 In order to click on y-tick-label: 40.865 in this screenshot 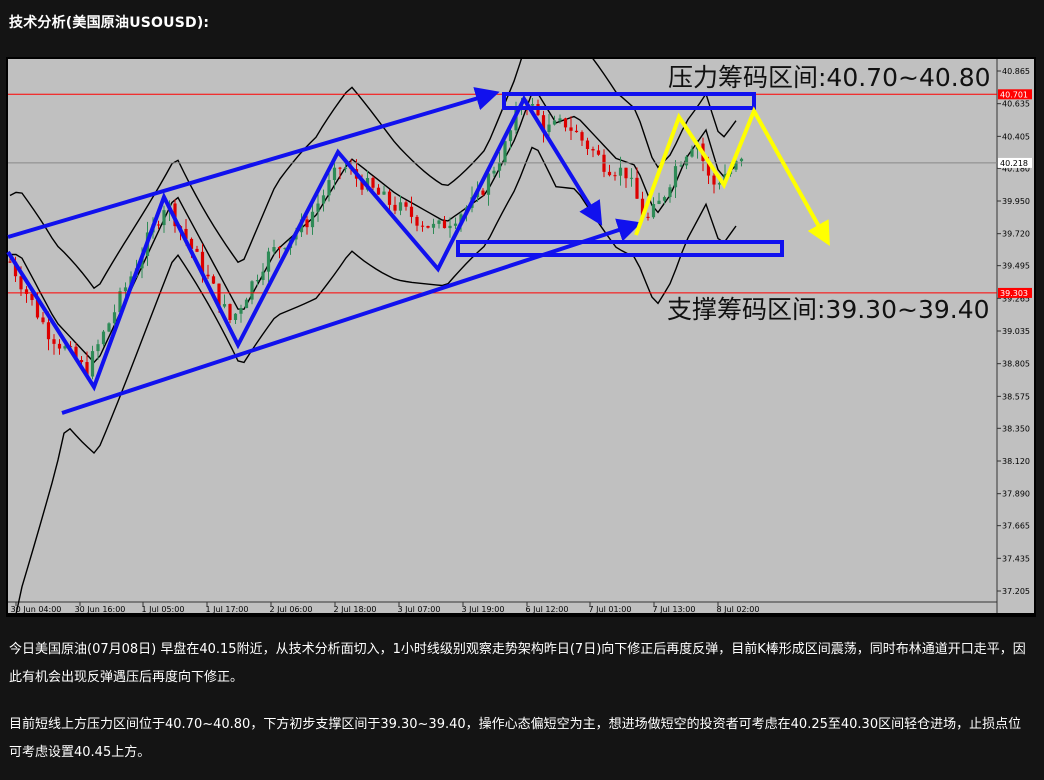, I will do `click(1016, 71)`.